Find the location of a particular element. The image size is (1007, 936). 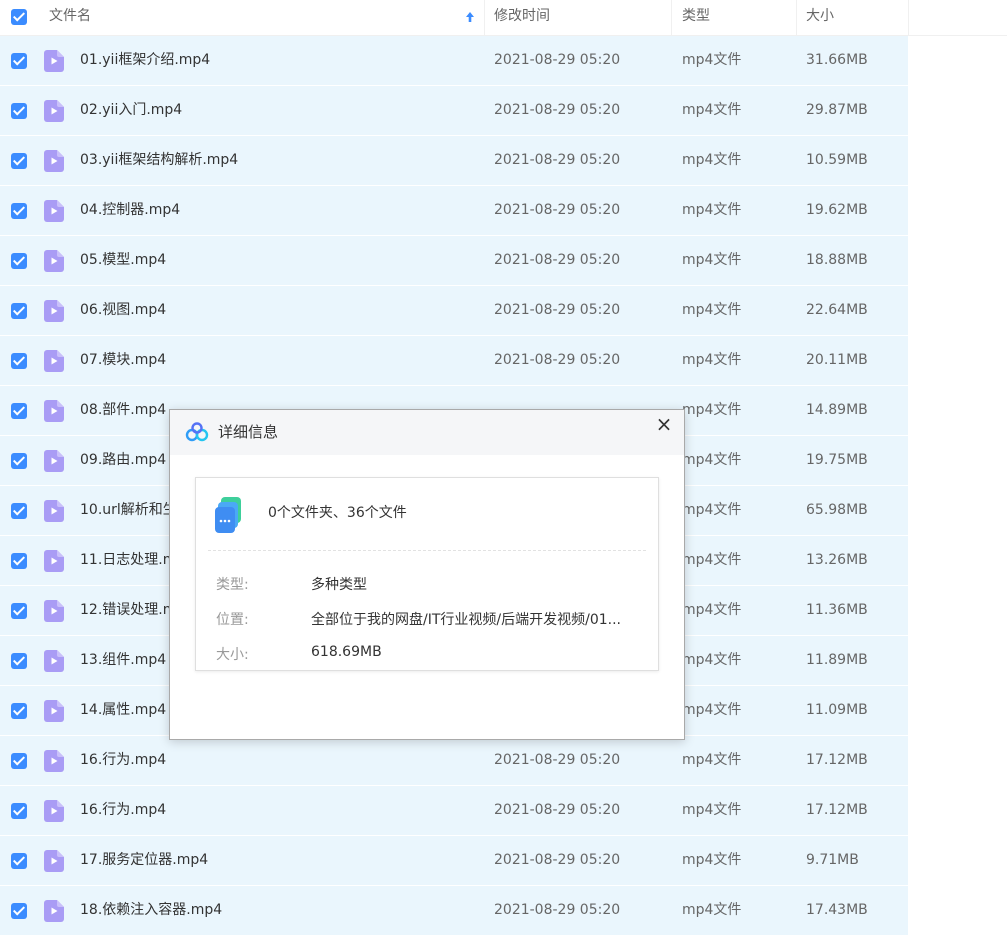

file-size: 13.26MB is located at coordinates (837, 560).